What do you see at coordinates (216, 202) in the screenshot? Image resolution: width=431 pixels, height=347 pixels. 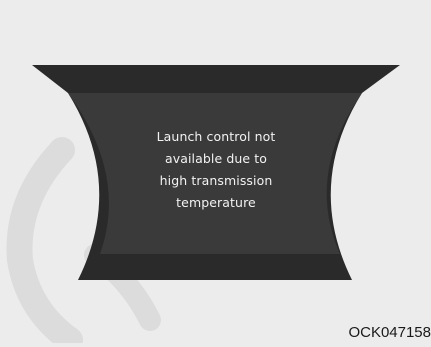 I see `message-line-4: temperature` at bounding box center [216, 202].